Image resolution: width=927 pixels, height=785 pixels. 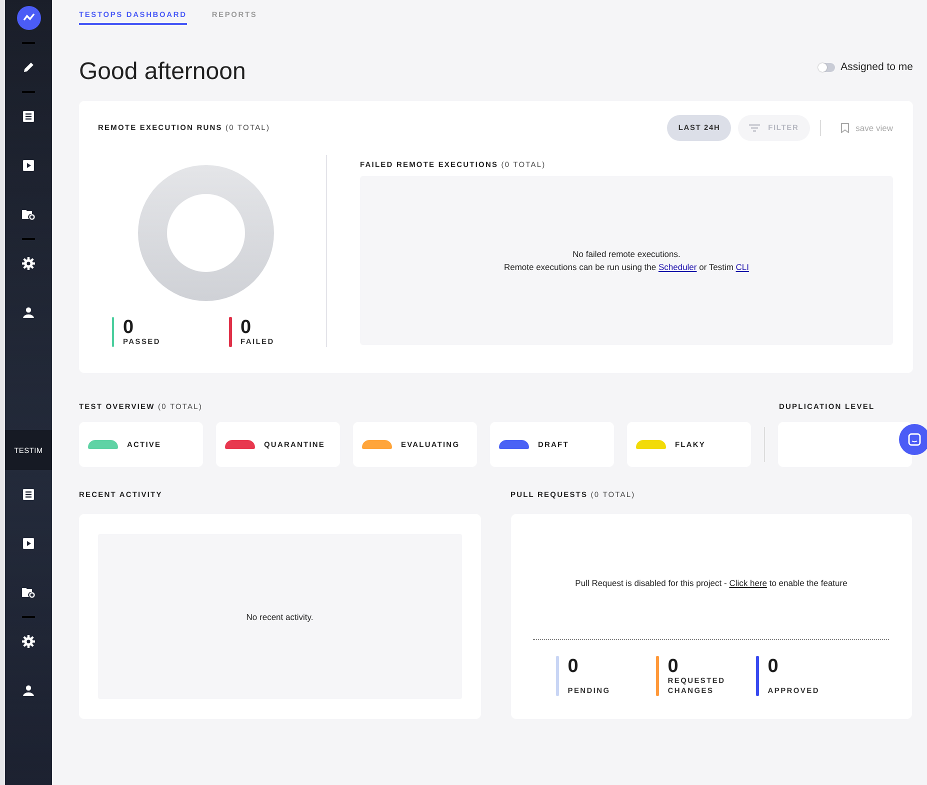 I want to click on text-link: CLI, so click(x=743, y=267).